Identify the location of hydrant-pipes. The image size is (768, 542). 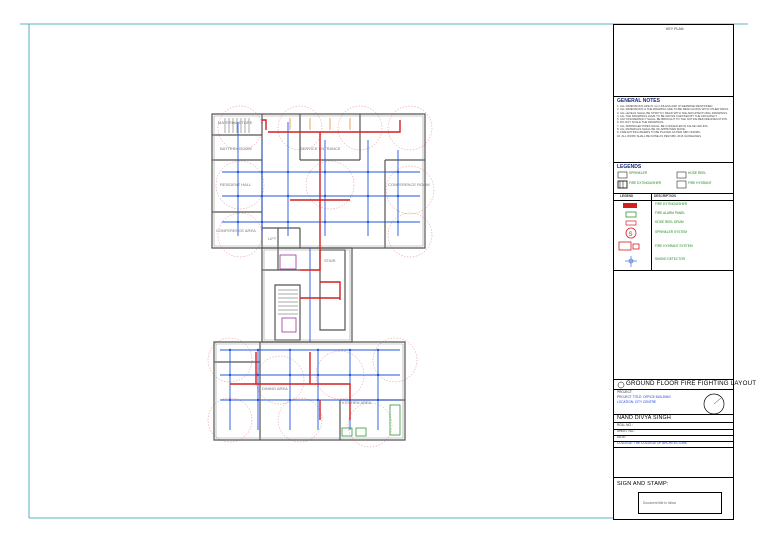
(320, 124).